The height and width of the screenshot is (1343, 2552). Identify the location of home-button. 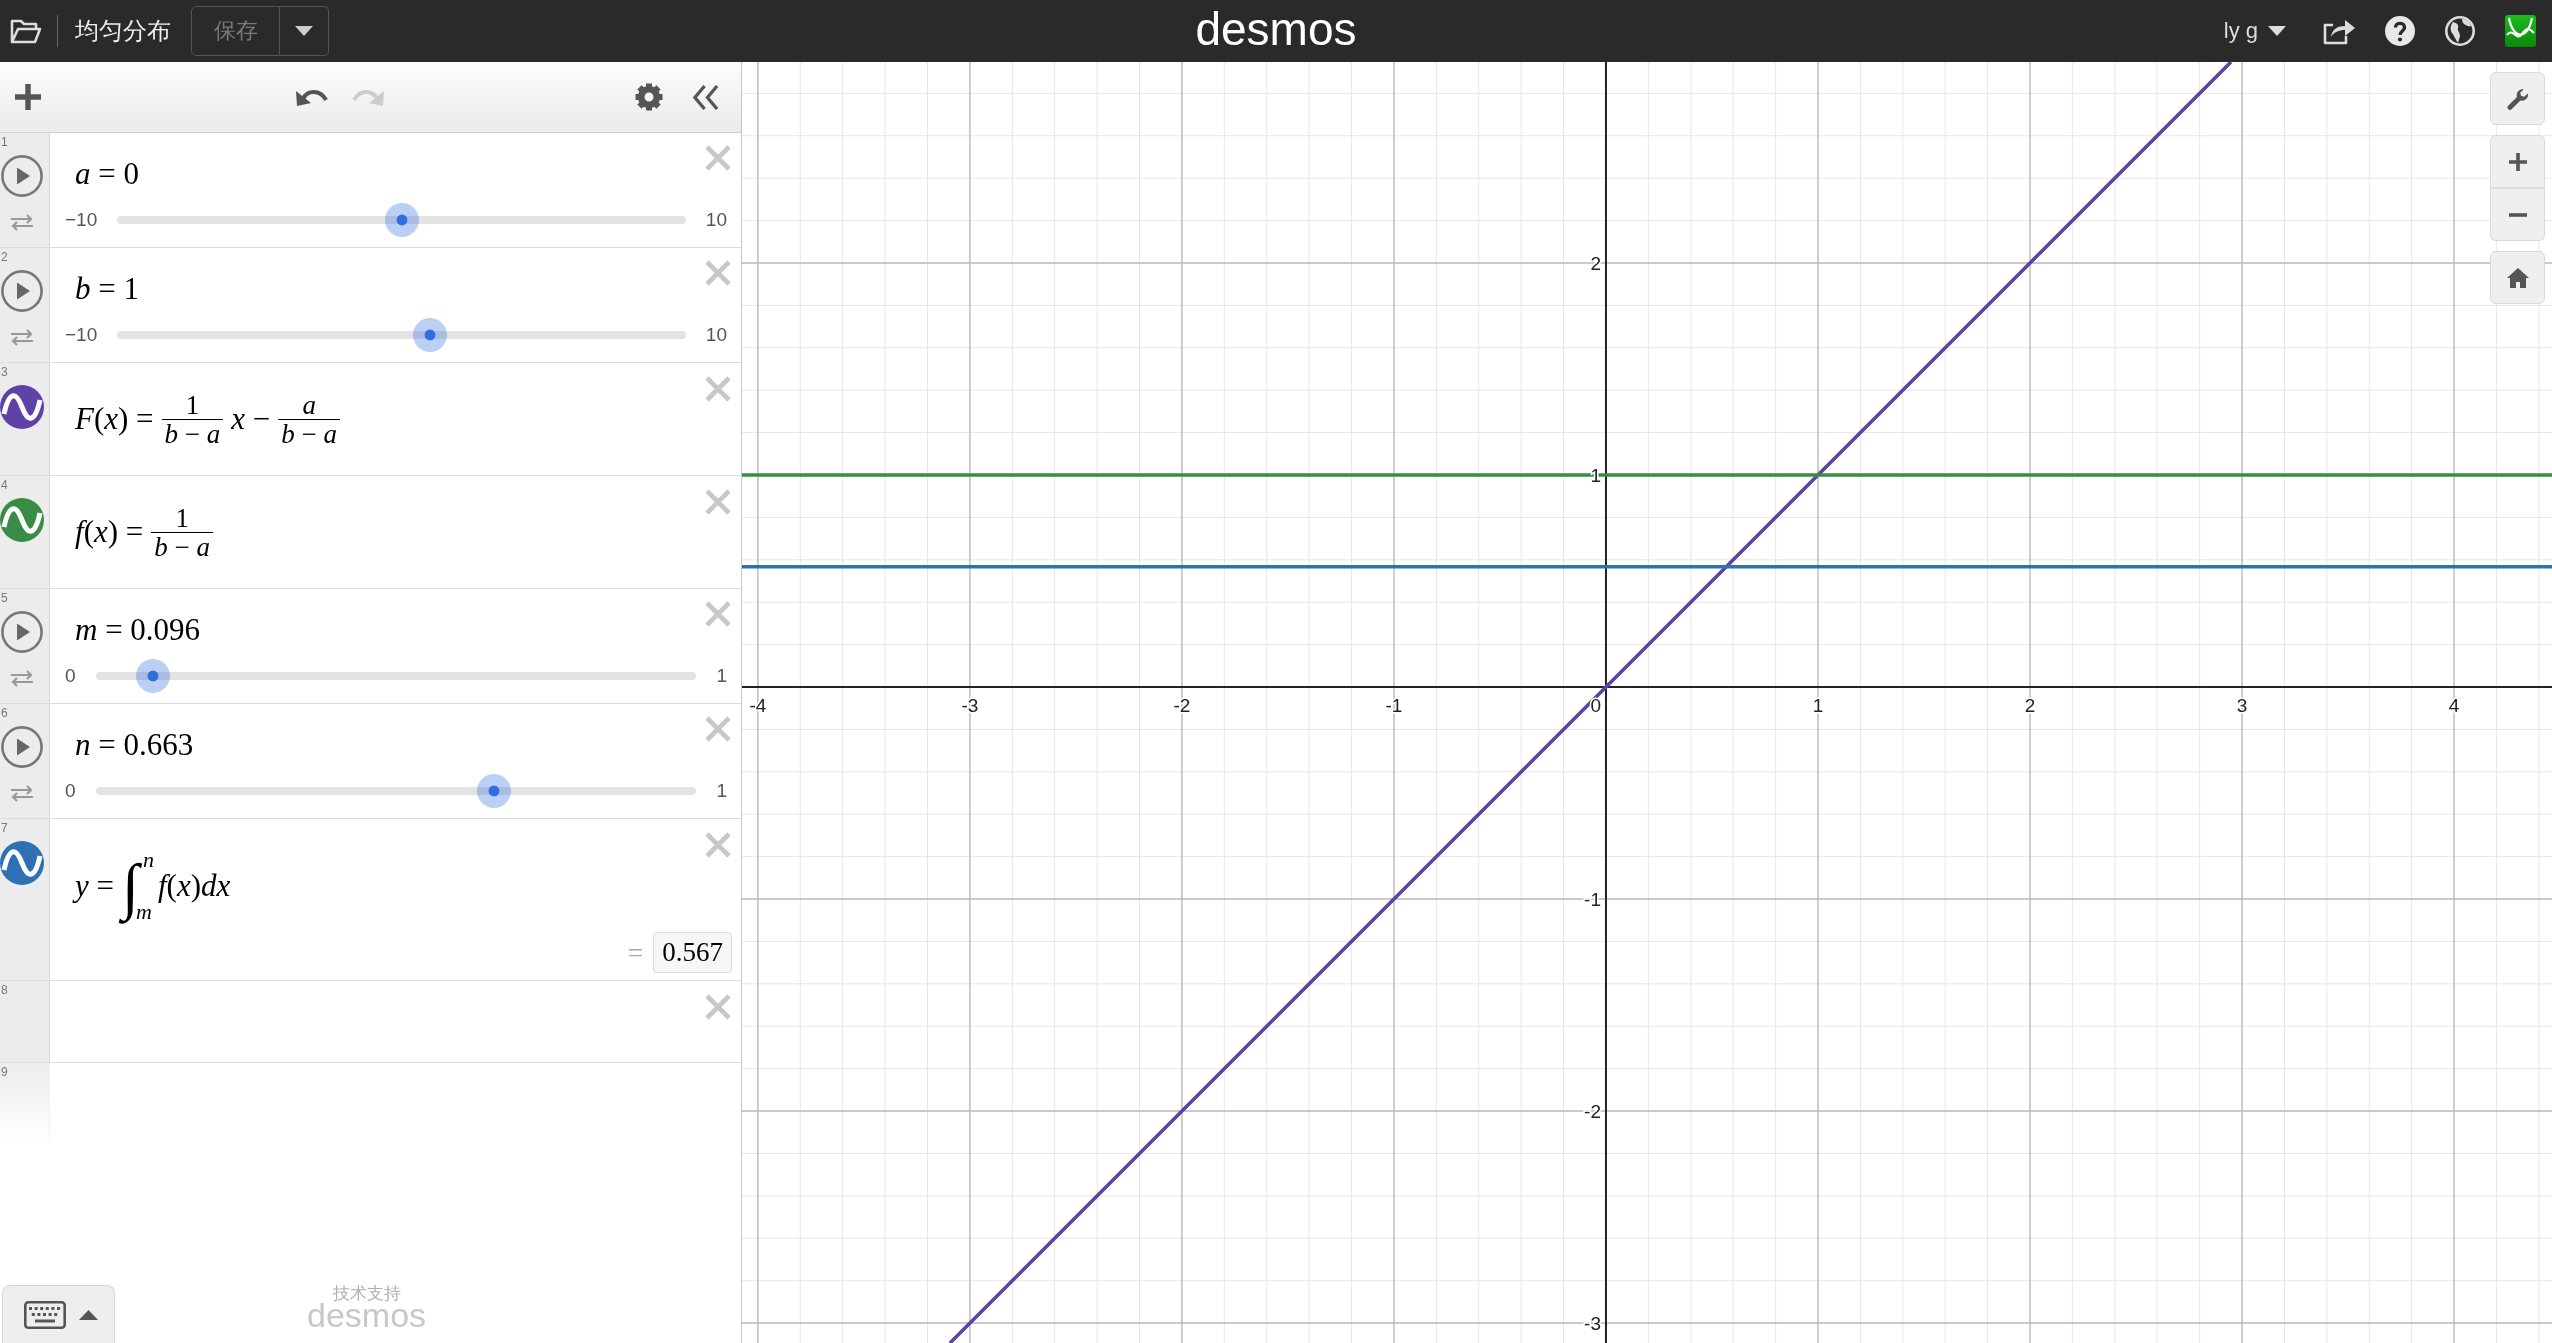
(2517, 277).